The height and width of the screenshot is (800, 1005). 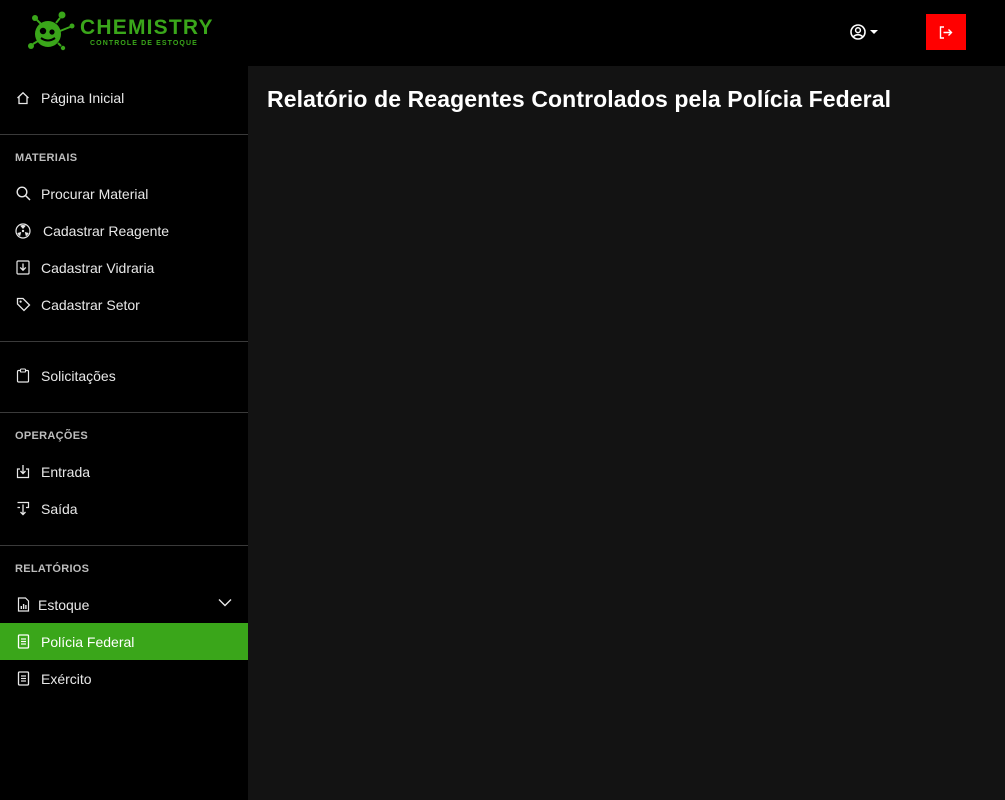 I want to click on user-circle-icon, so click(x=858, y=32).